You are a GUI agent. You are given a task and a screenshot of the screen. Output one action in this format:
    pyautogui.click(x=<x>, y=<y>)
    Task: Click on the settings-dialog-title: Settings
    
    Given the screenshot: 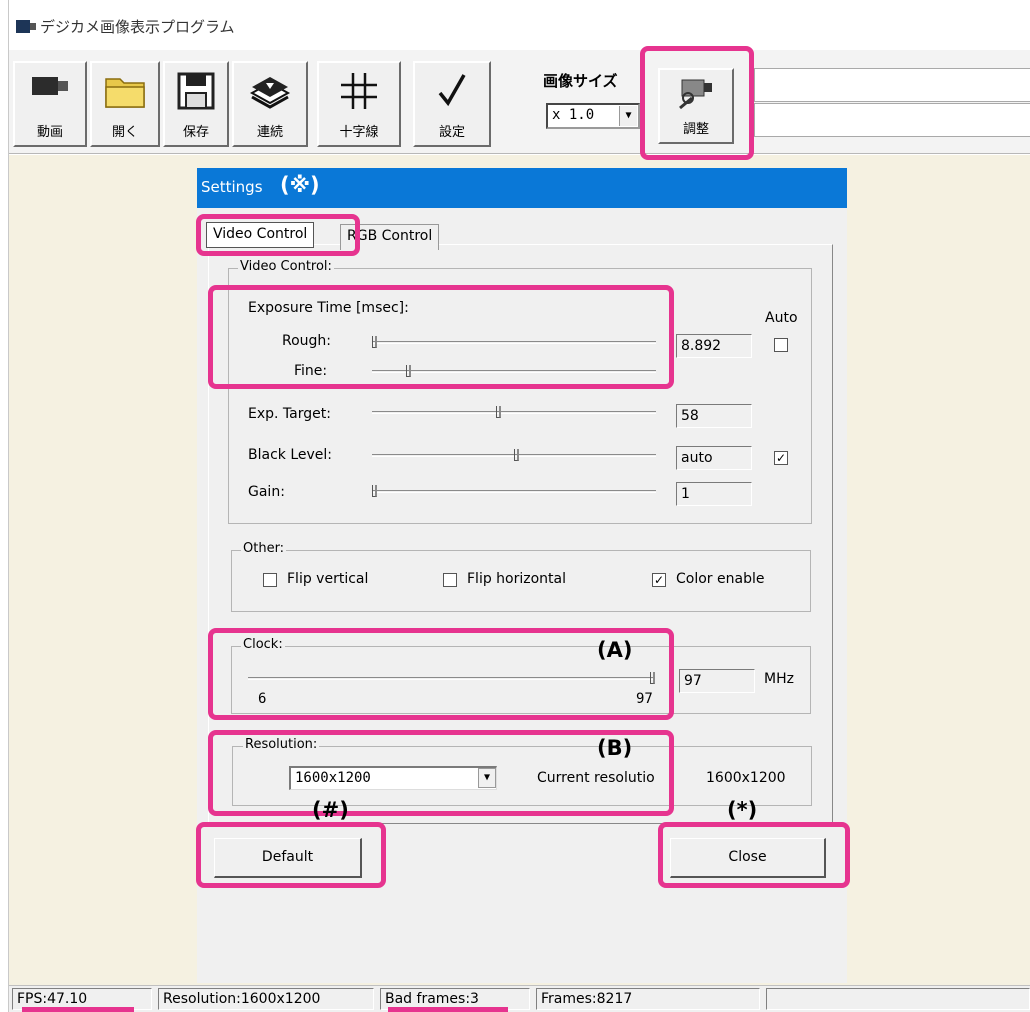 What is the action you would take?
    pyautogui.click(x=232, y=187)
    